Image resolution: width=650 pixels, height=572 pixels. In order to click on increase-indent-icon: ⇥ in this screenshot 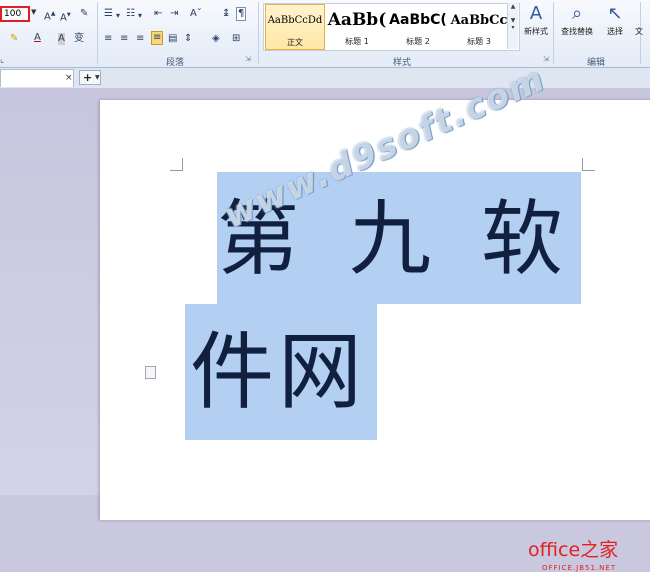, I will do `click(174, 14)`.